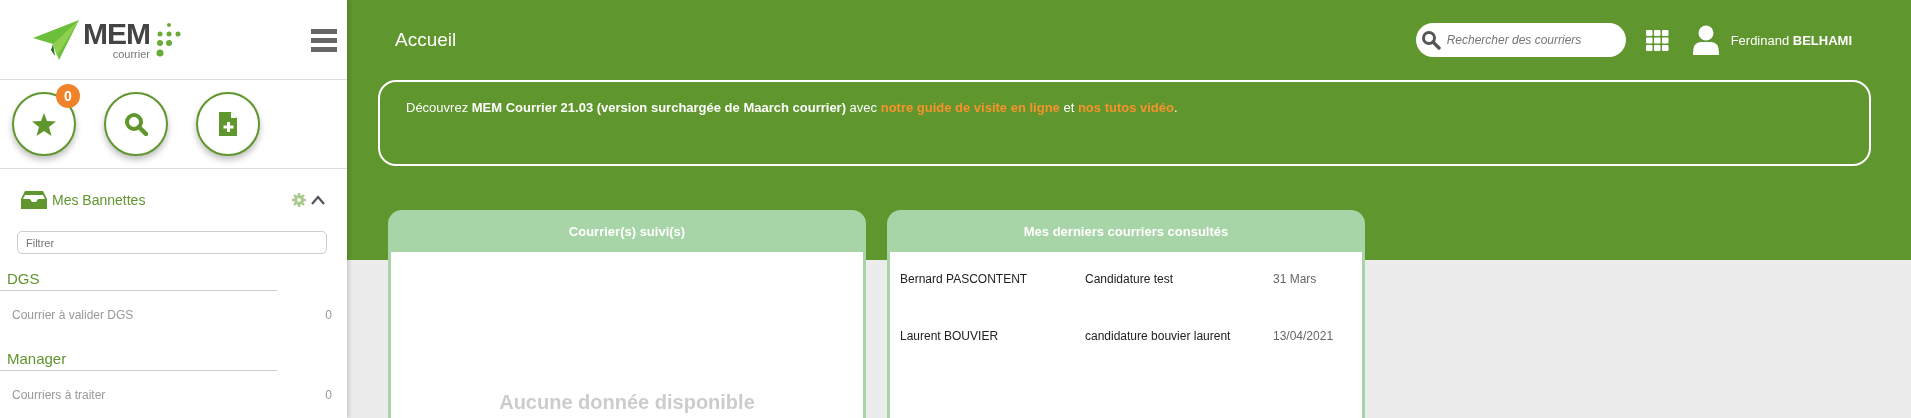  Describe the element at coordinates (173, 312) in the screenshot. I see `basket-item: Courrier à valider DGS 0` at that location.